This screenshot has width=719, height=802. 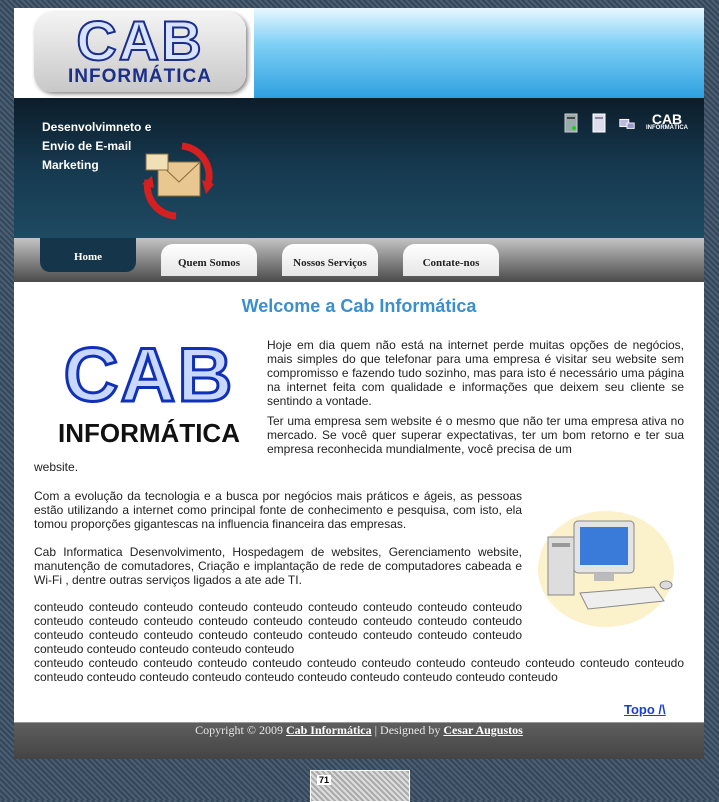 I want to click on mini-logo: CAB INFORMÁTICA, so click(x=667, y=121).